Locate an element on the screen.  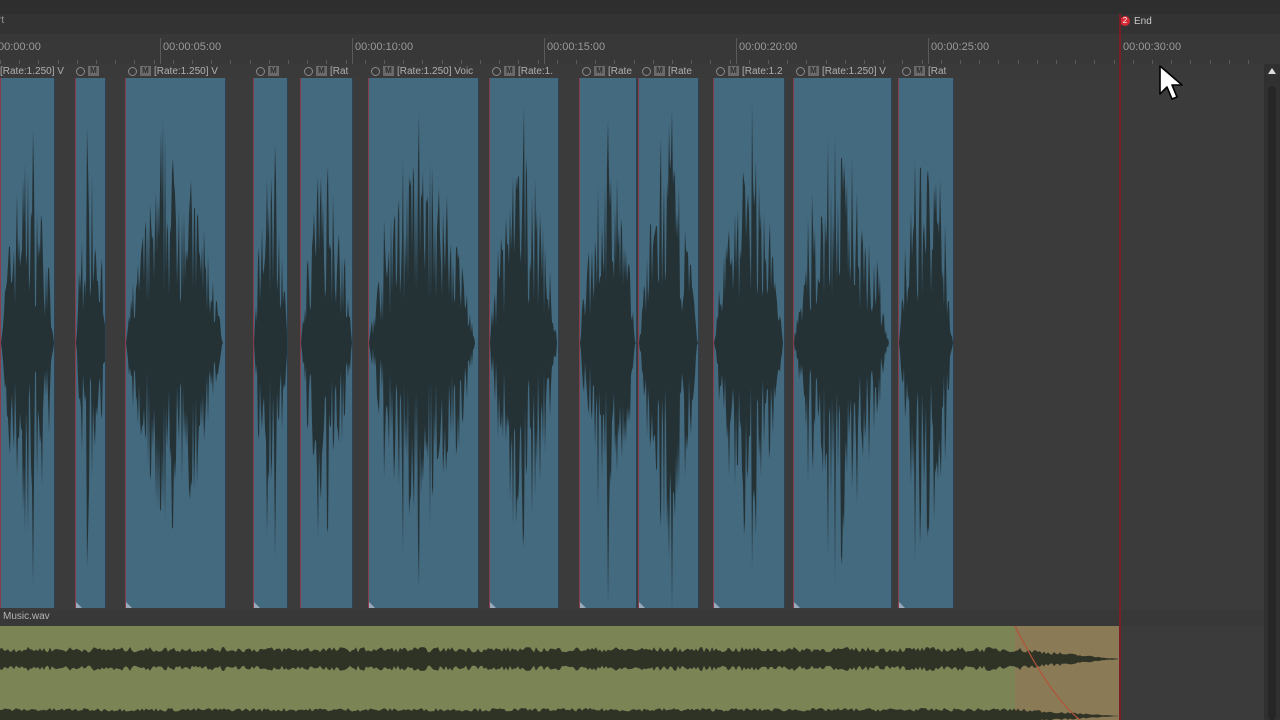
music-track is located at coordinates (632, 673).